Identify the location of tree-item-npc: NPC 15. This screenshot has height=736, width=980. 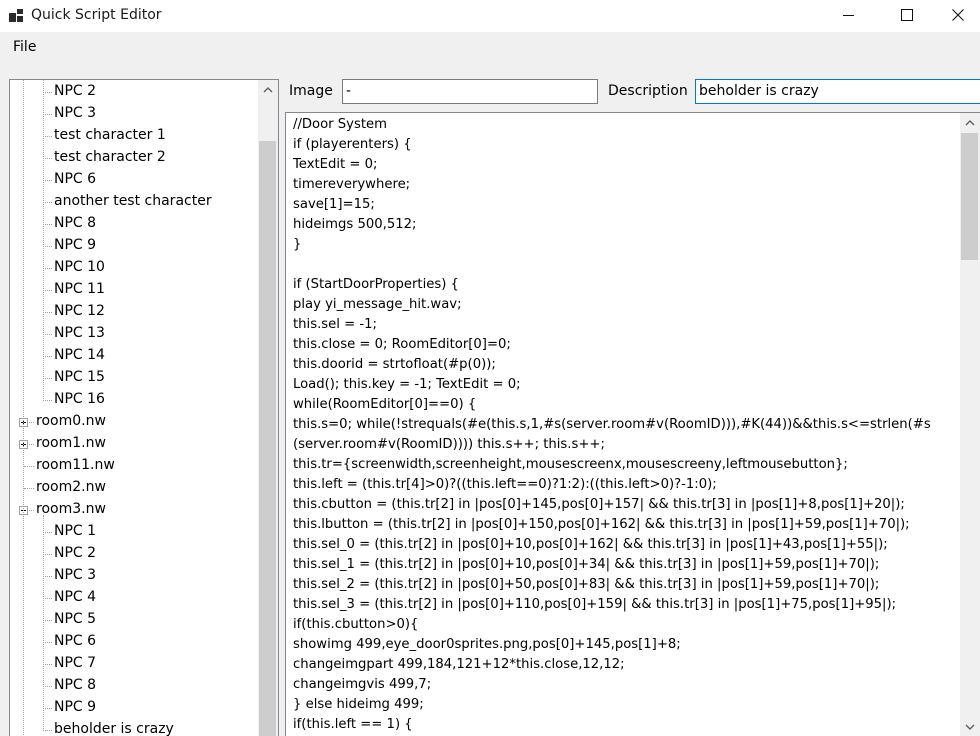
(79, 377).